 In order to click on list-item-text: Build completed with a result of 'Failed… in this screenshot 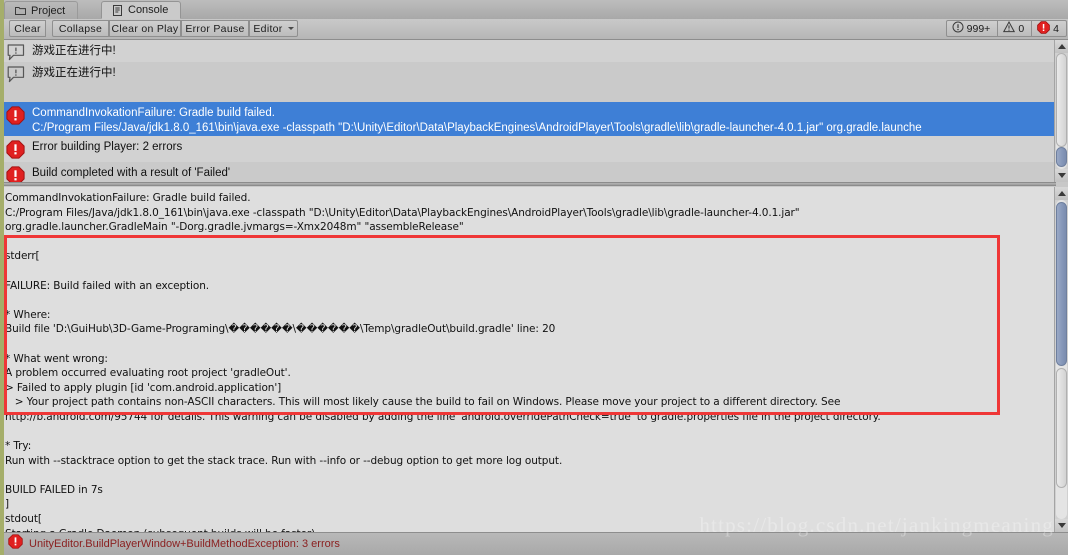, I will do `click(131, 173)`.